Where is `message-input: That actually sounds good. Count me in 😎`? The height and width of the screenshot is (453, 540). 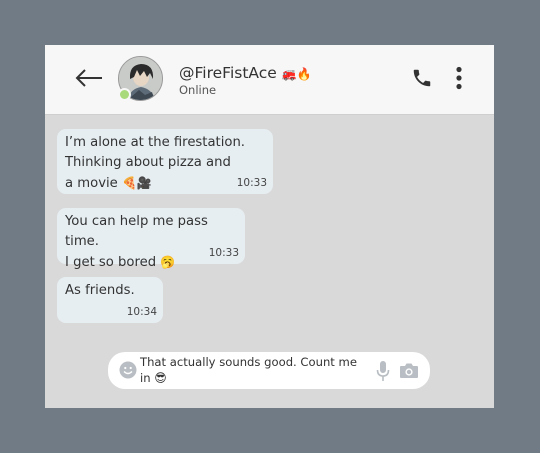 message-input: That actually sounds good. Count me in 😎 is located at coordinates (253, 370).